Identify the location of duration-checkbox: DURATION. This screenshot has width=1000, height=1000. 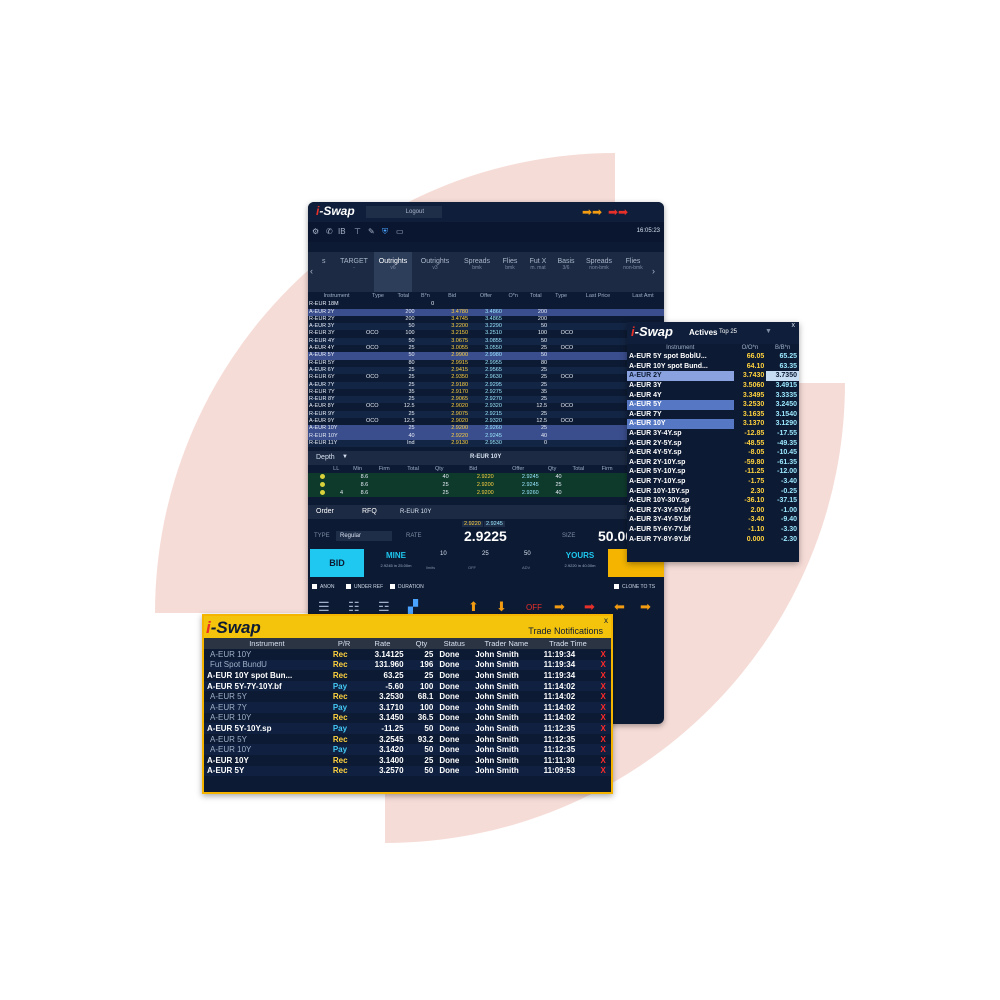
(407, 587).